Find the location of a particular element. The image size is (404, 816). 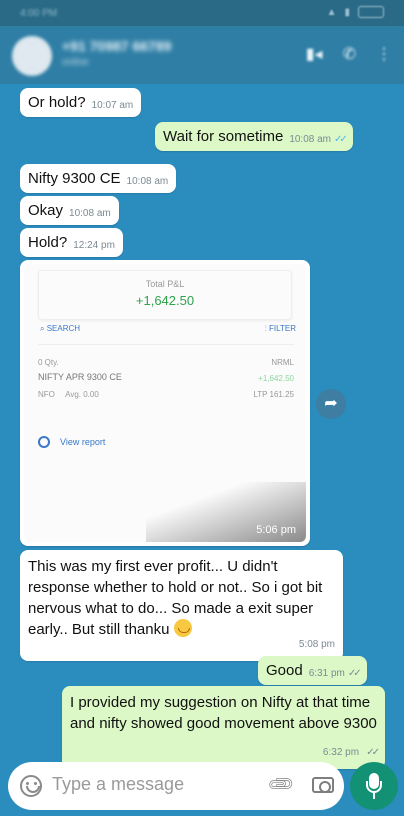

position-pnl: +1,642.50 is located at coordinates (276, 378).